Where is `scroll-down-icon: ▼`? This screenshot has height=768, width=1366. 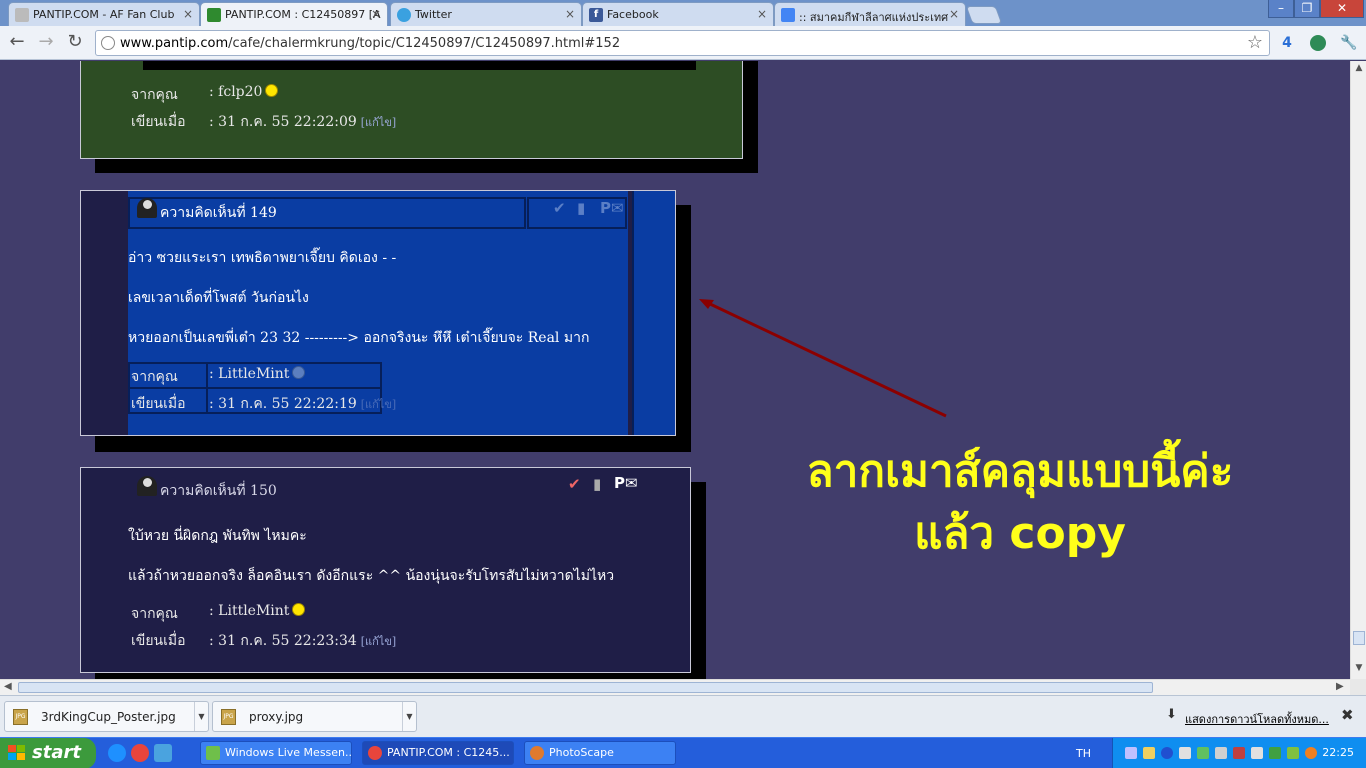 scroll-down-icon: ▼ is located at coordinates (1359, 670).